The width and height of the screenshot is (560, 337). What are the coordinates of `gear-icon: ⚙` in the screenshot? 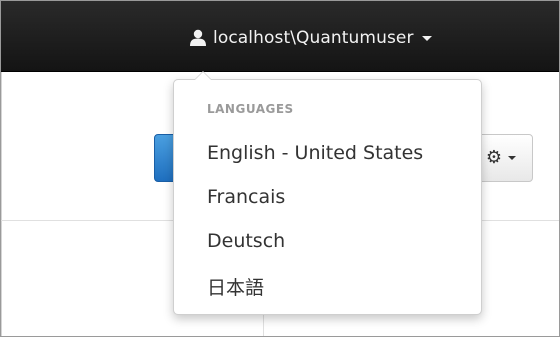 It's located at (494, 157).